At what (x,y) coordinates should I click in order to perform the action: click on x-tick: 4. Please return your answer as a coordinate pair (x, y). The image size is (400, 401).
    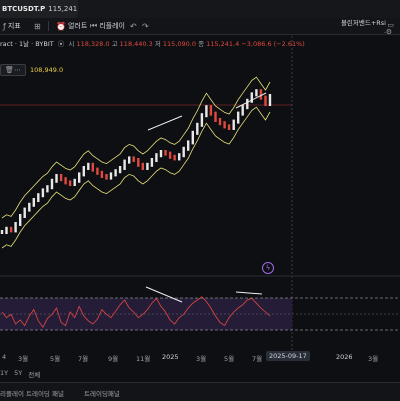
    Looking at the image, I should click on (4, 357).